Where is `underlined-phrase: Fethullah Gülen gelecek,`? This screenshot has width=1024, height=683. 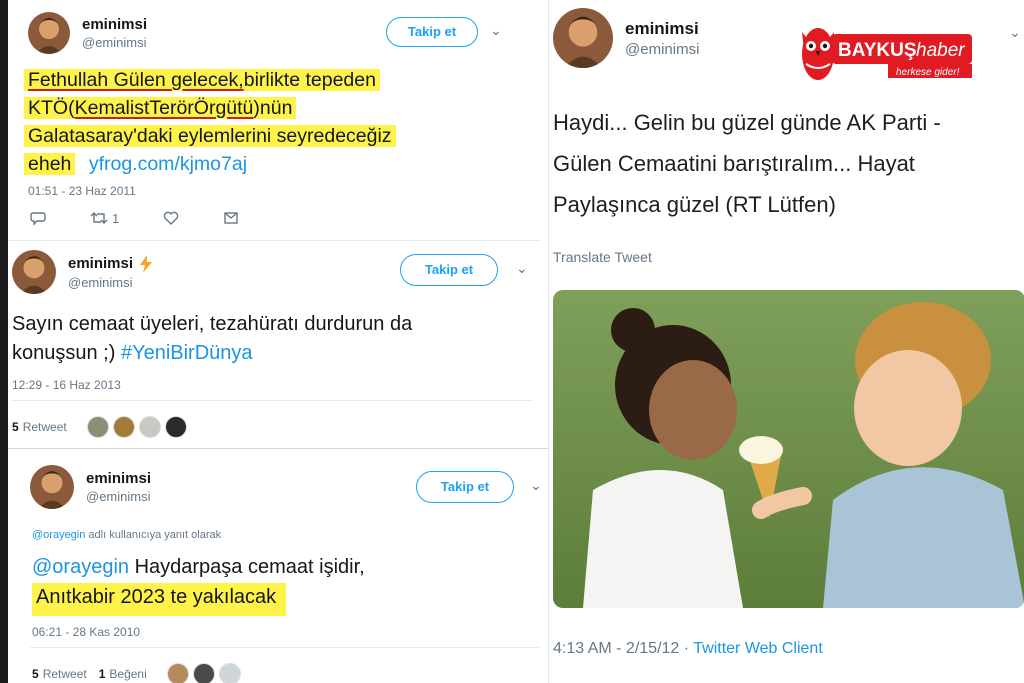 underlined-phrase: Fethullah Gülen gelecek, is located at coordinates (136, 80).